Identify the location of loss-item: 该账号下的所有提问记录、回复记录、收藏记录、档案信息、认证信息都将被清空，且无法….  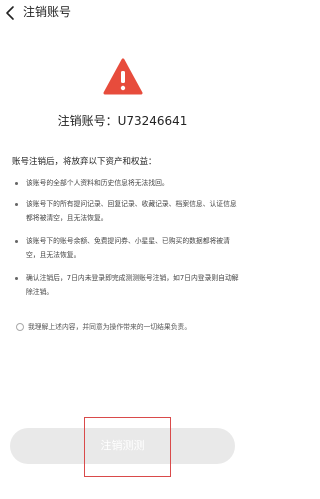
(128, 211).